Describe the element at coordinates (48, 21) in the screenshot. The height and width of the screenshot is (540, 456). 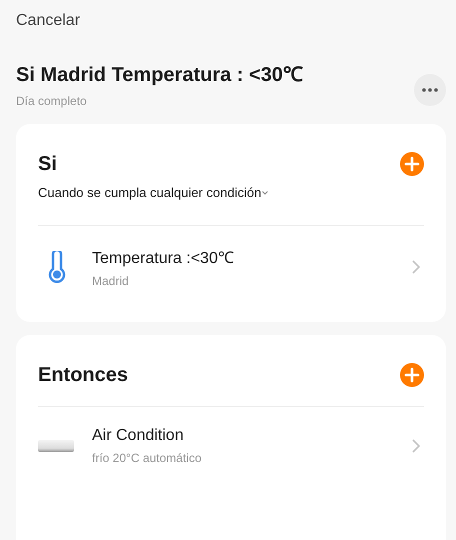
I see `cancel-button: Cancelar` at that location.